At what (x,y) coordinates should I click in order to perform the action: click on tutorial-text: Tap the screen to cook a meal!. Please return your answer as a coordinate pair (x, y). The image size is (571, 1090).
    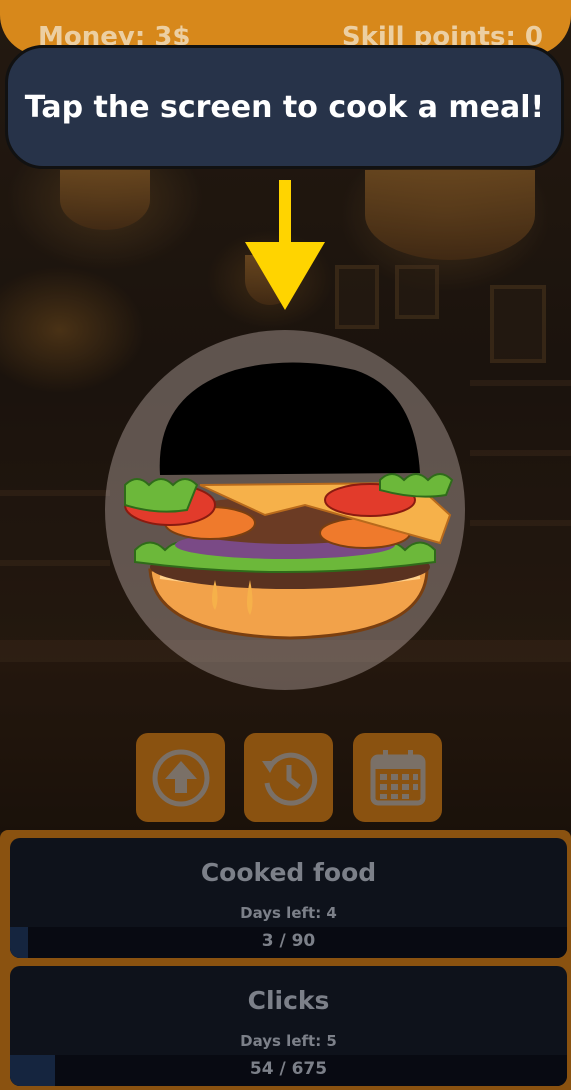
    Looking at the image, I should click on (284, 107).